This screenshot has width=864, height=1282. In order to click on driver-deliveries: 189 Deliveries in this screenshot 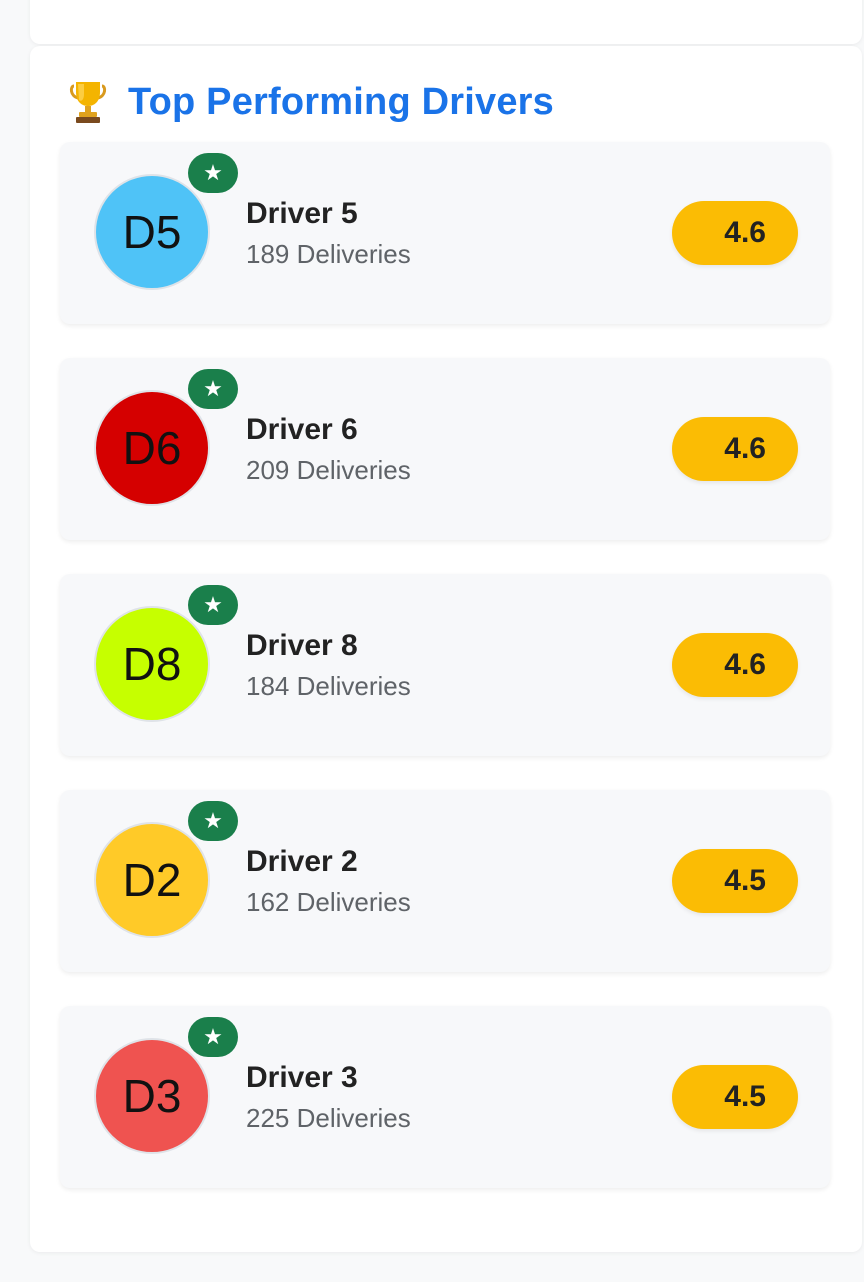, I will do `click(328, 254)`.